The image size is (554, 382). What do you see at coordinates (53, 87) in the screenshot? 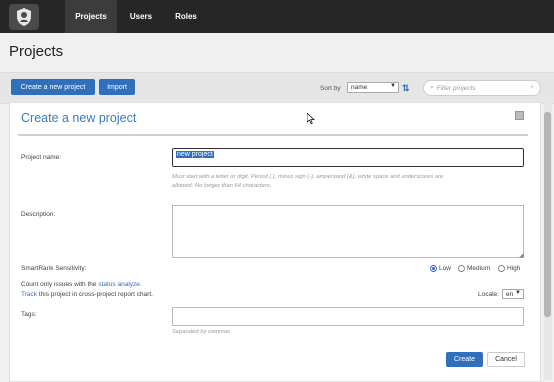
I see `create-project-button: Create a new project` at bounding box center [53, 87].